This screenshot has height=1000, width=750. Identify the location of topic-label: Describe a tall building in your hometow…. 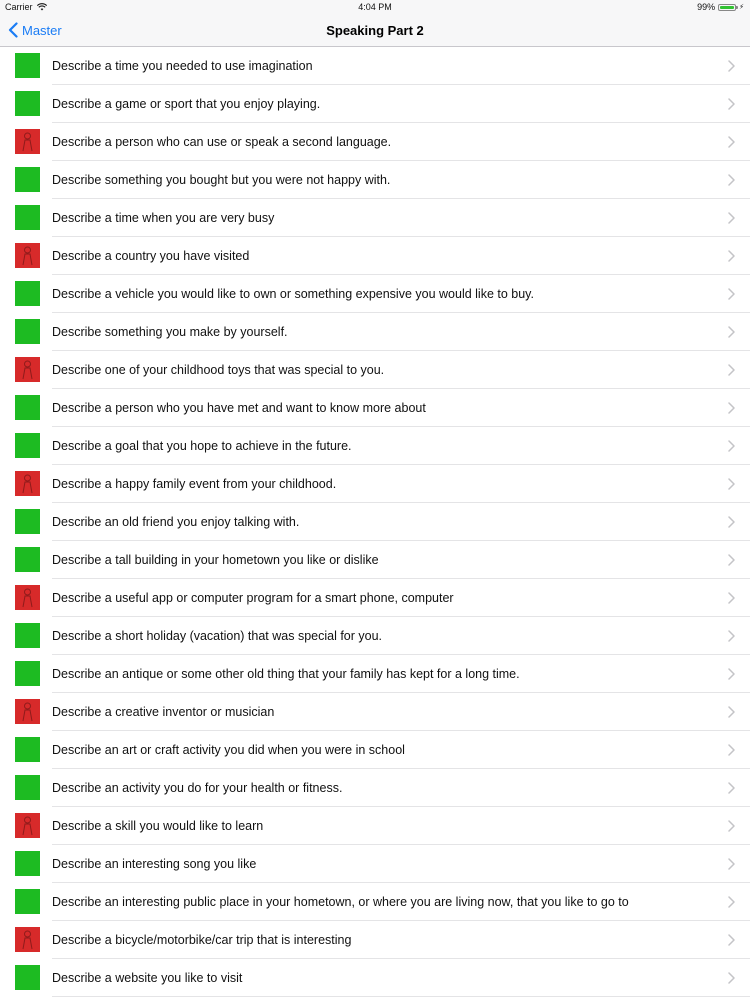
(215, 560).